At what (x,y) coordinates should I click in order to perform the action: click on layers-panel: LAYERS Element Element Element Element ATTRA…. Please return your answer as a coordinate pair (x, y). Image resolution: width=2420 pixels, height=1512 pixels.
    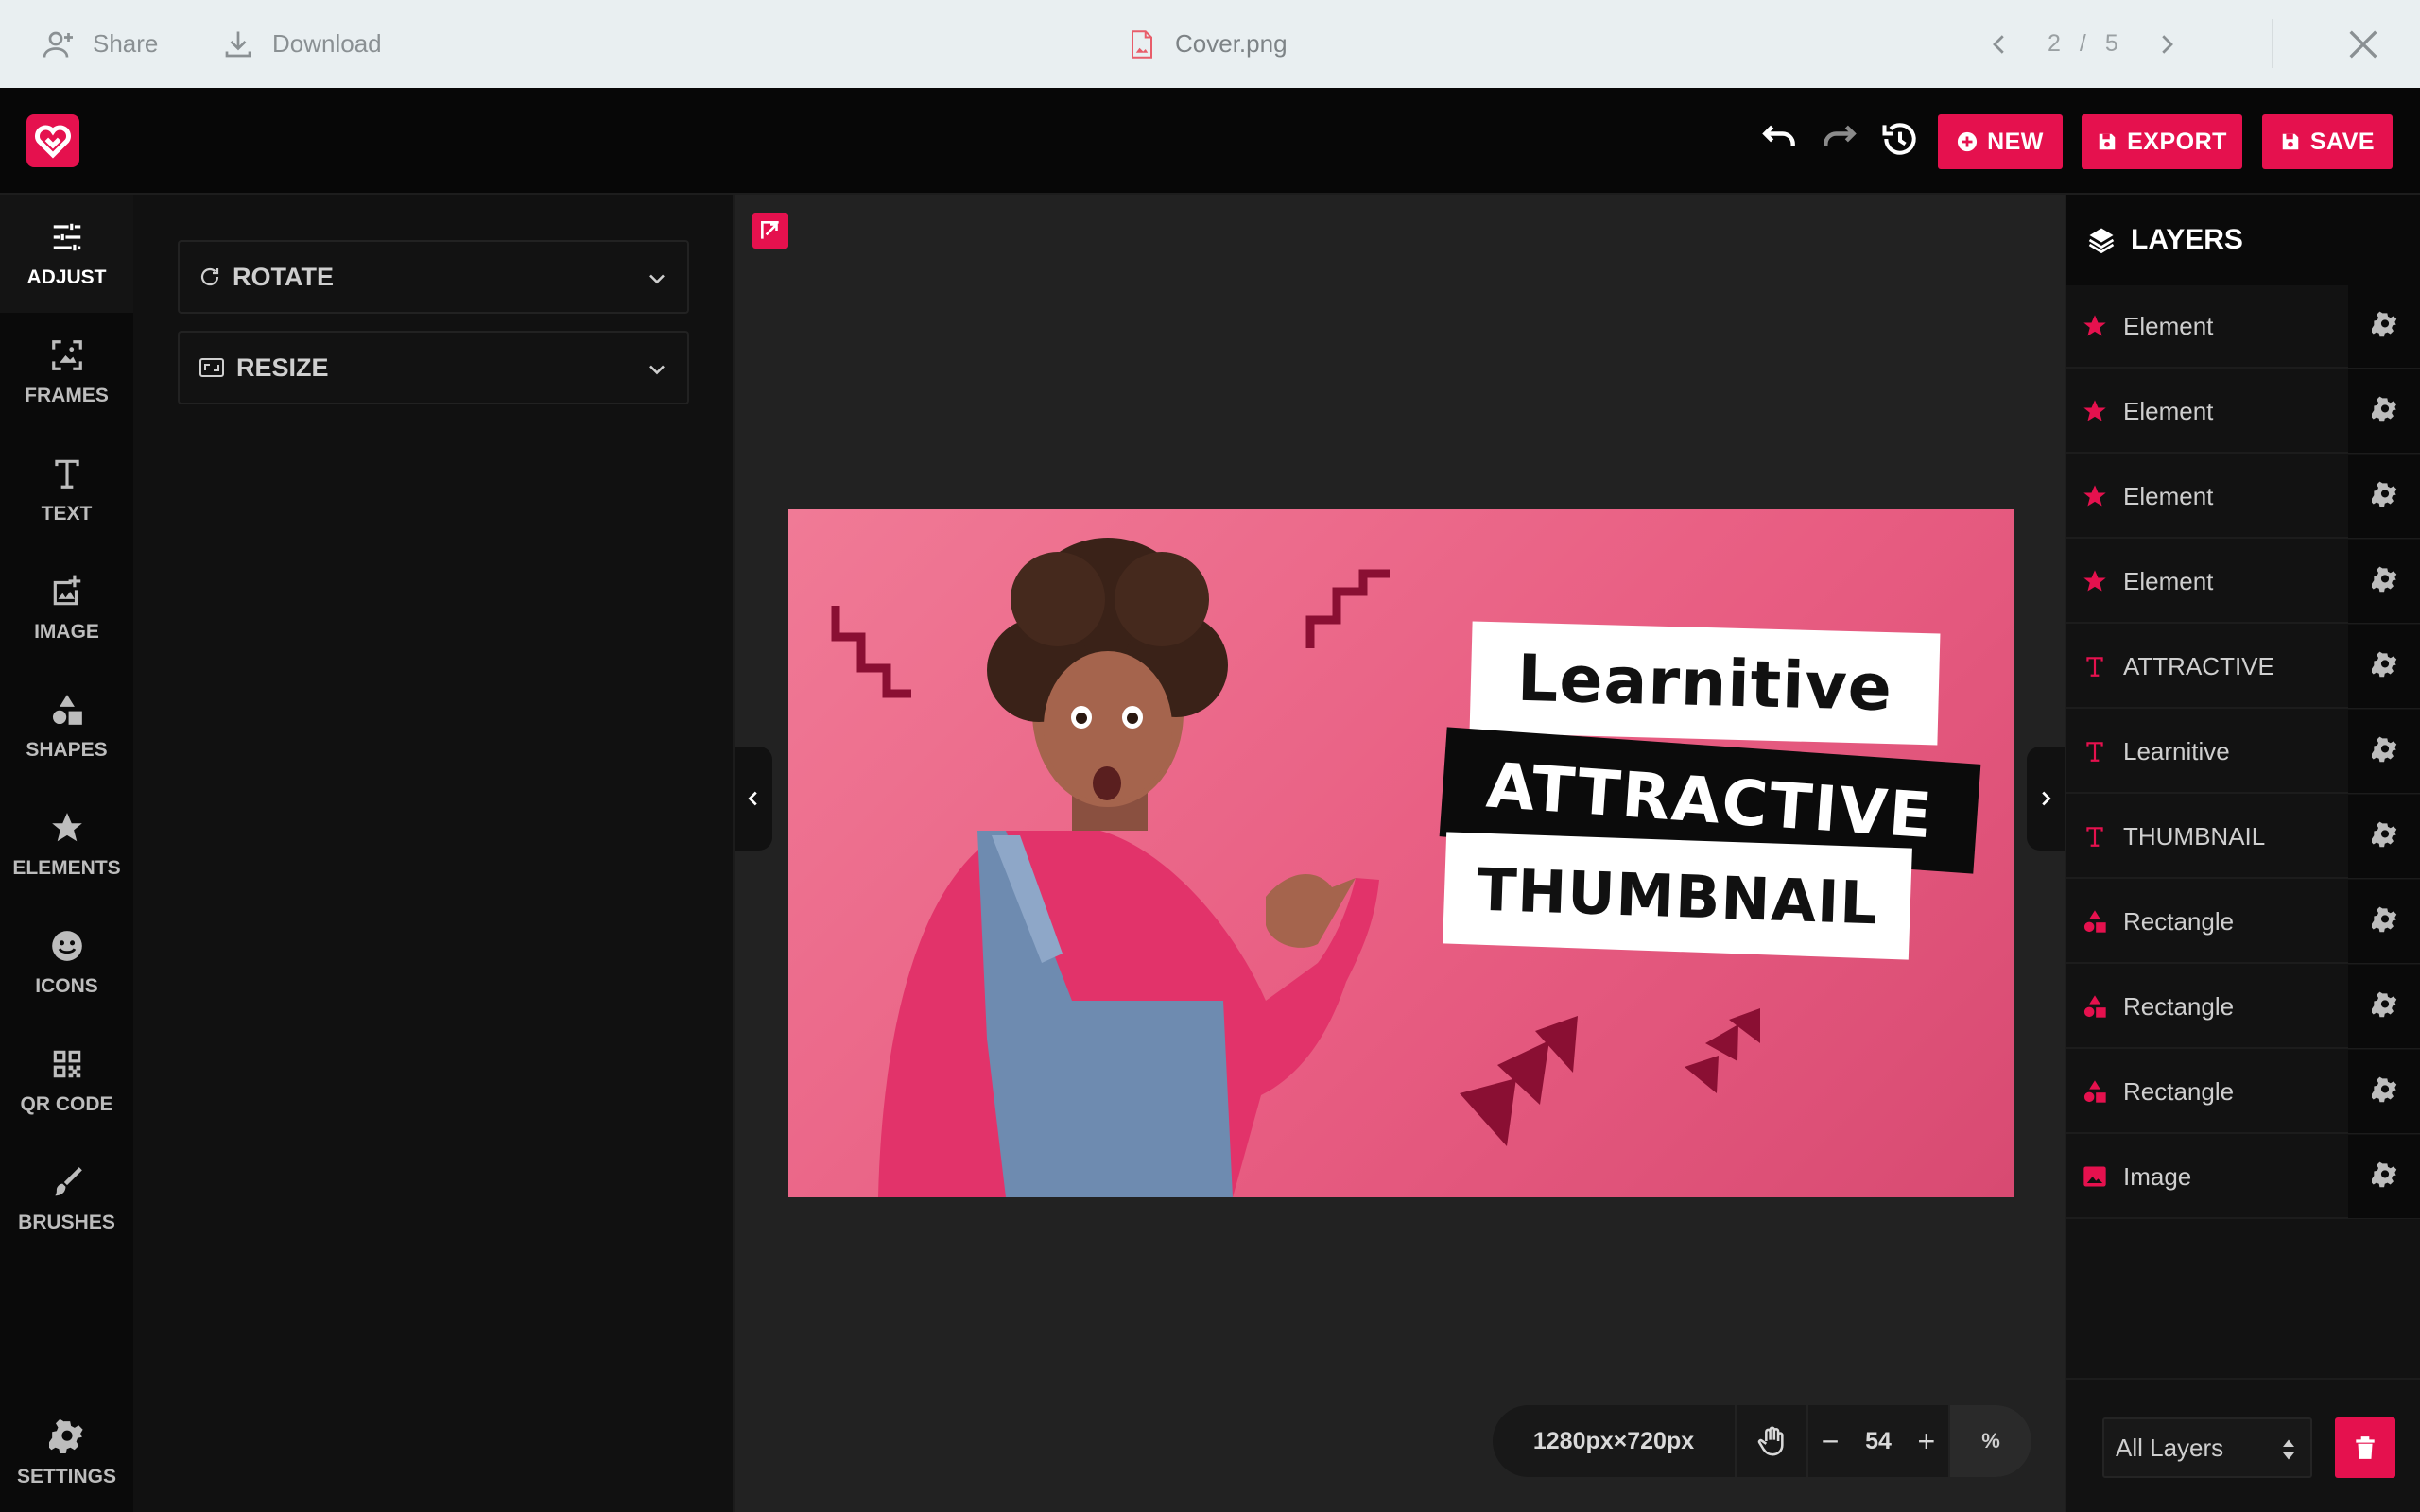
    Looking at the image, I should click on (2242, 853).